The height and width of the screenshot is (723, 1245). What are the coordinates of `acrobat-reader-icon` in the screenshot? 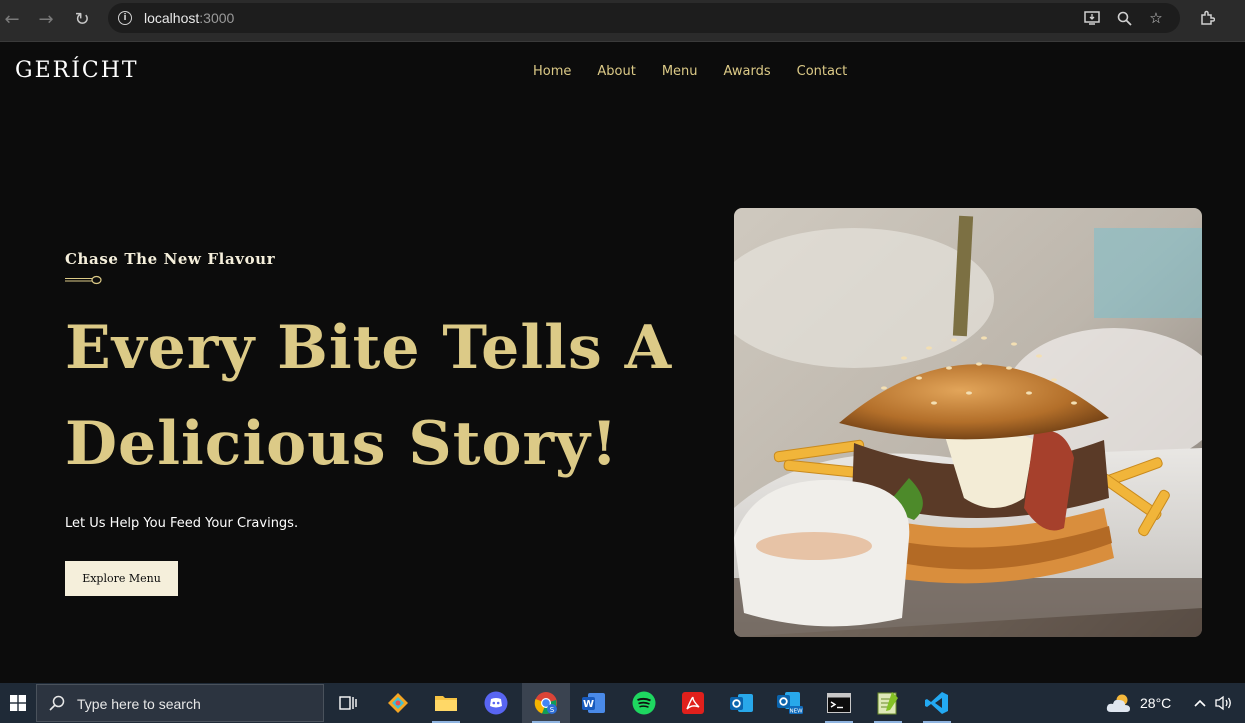 It's located at (693, 703).